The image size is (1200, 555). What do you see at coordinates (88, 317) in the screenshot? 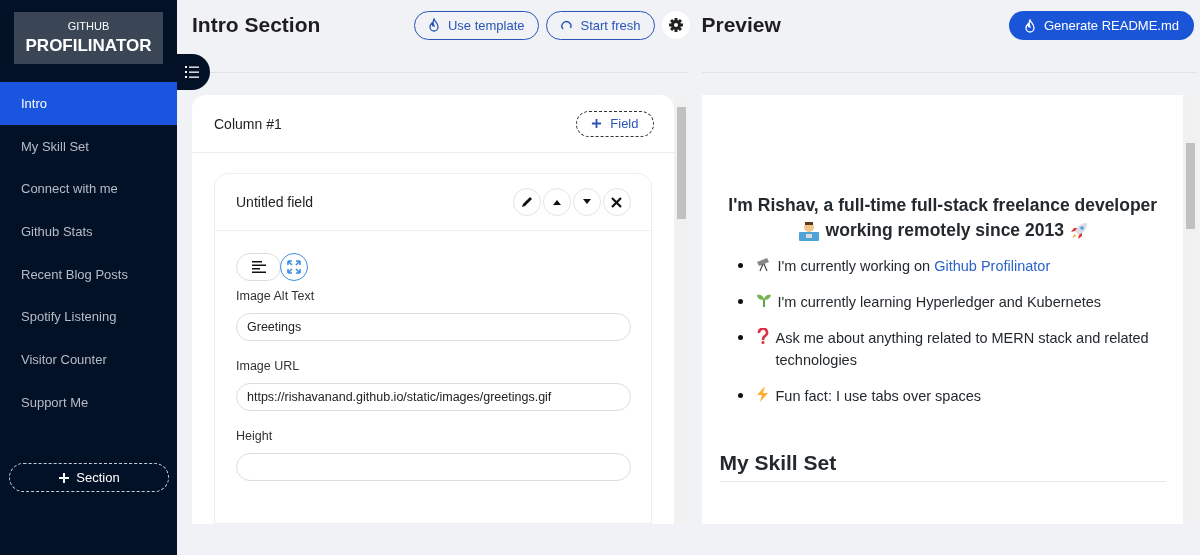
I see `sidebar-item: Spotify Listening` at bounding box center [88, 317].